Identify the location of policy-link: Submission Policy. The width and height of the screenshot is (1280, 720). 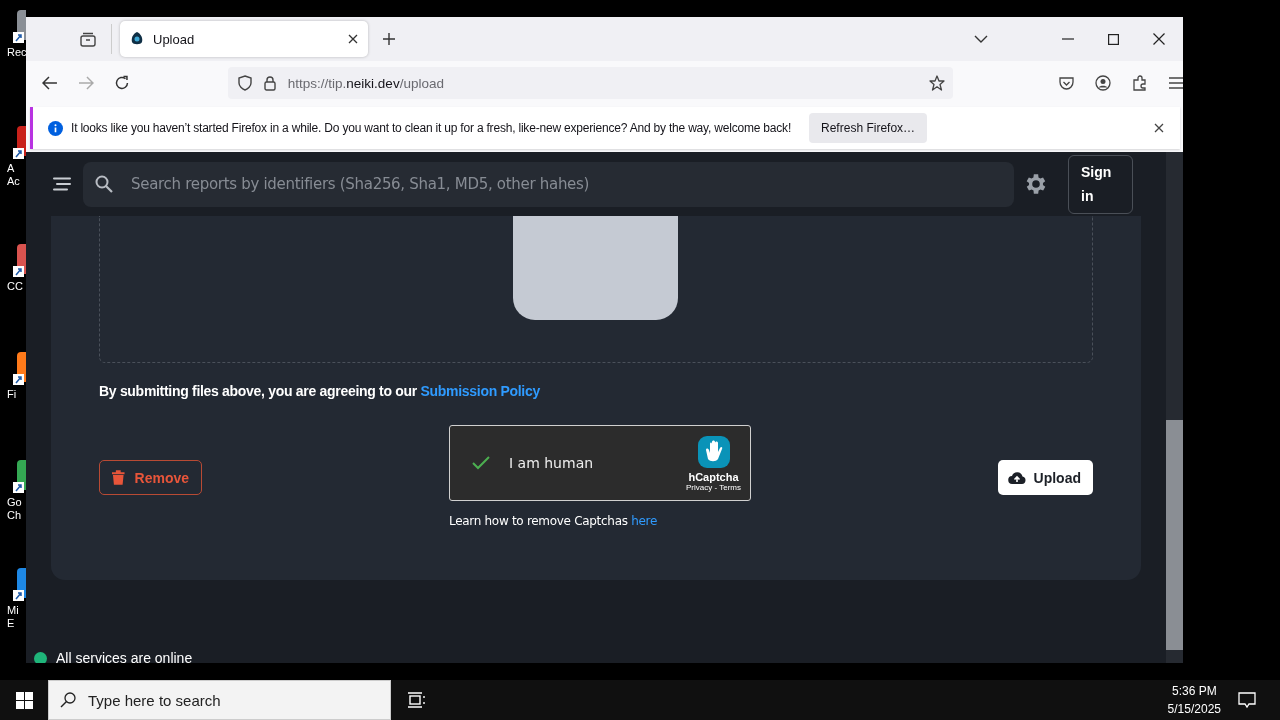
(480, 391).